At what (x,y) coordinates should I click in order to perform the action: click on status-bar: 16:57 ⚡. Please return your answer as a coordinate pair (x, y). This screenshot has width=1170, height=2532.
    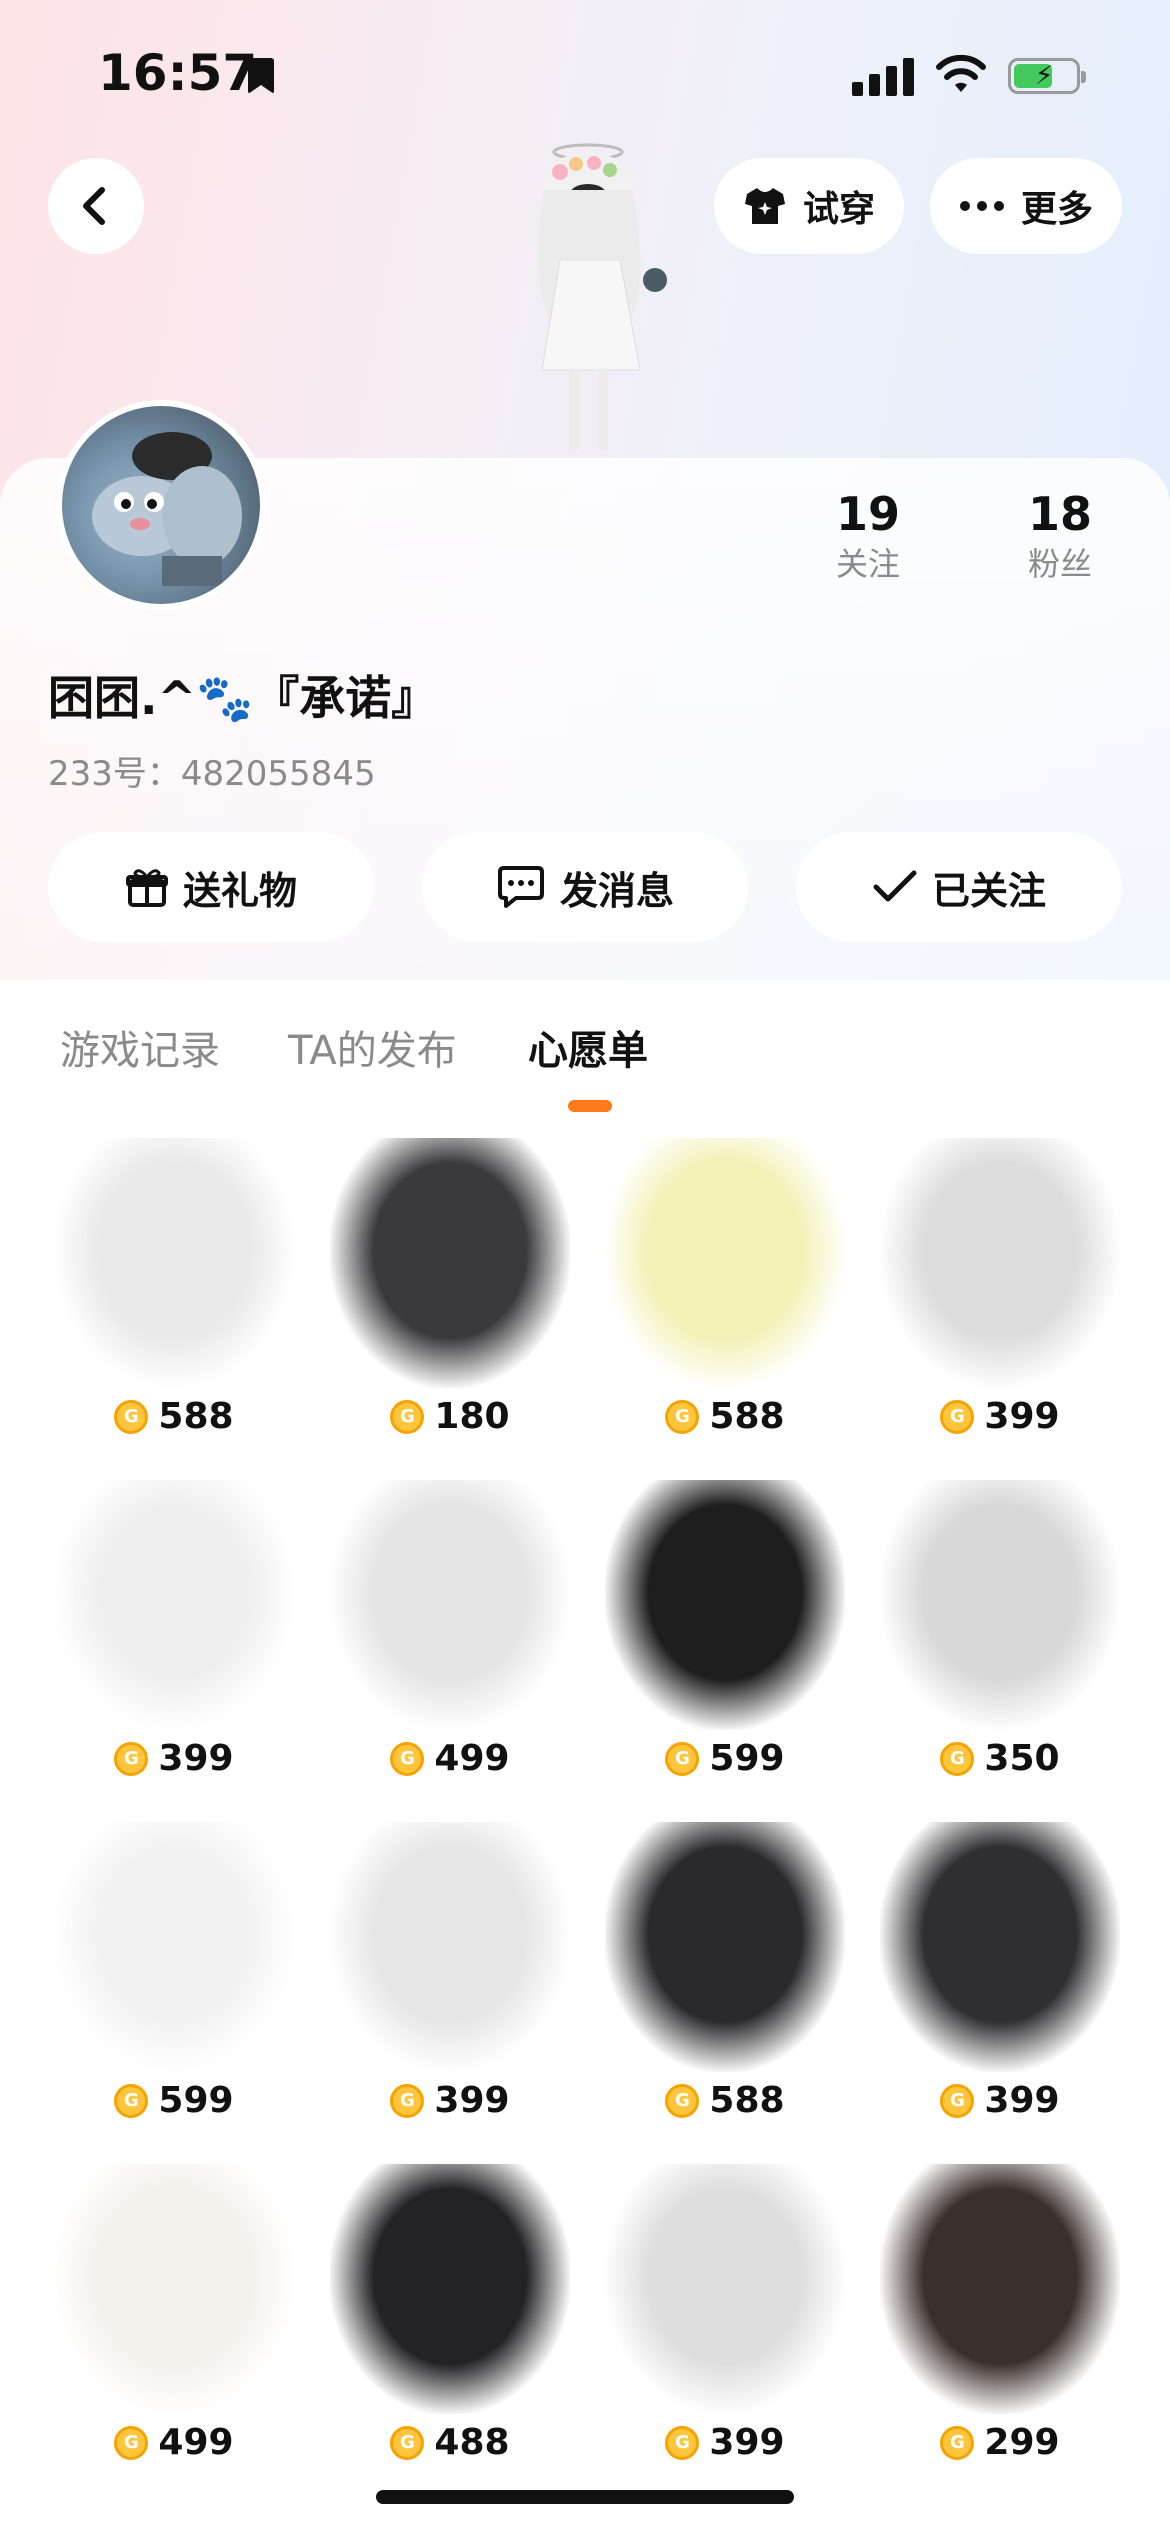
    Looking at the image, I should click on (585, 75).